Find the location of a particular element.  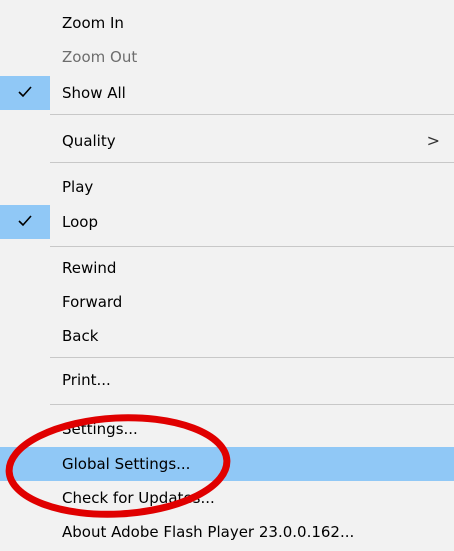

menu-item-zoom-in: Zoom In is located at coordinates (227, 23).